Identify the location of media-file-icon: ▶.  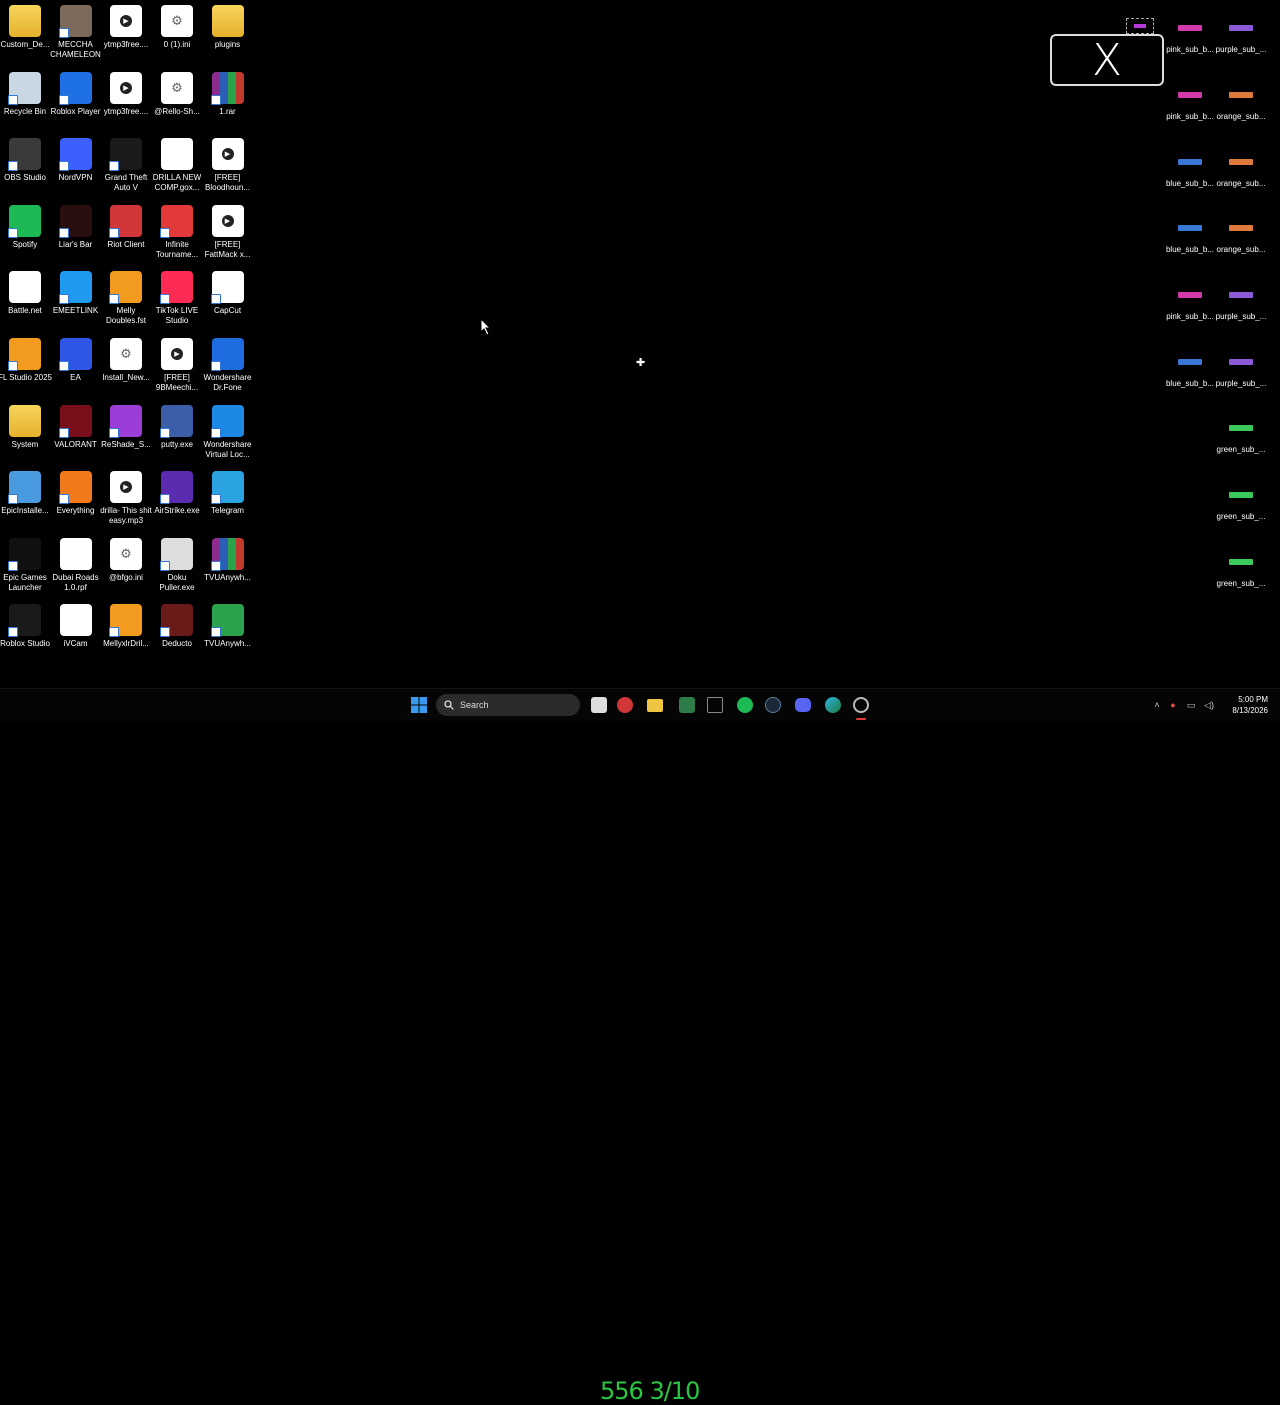
(177, 354).